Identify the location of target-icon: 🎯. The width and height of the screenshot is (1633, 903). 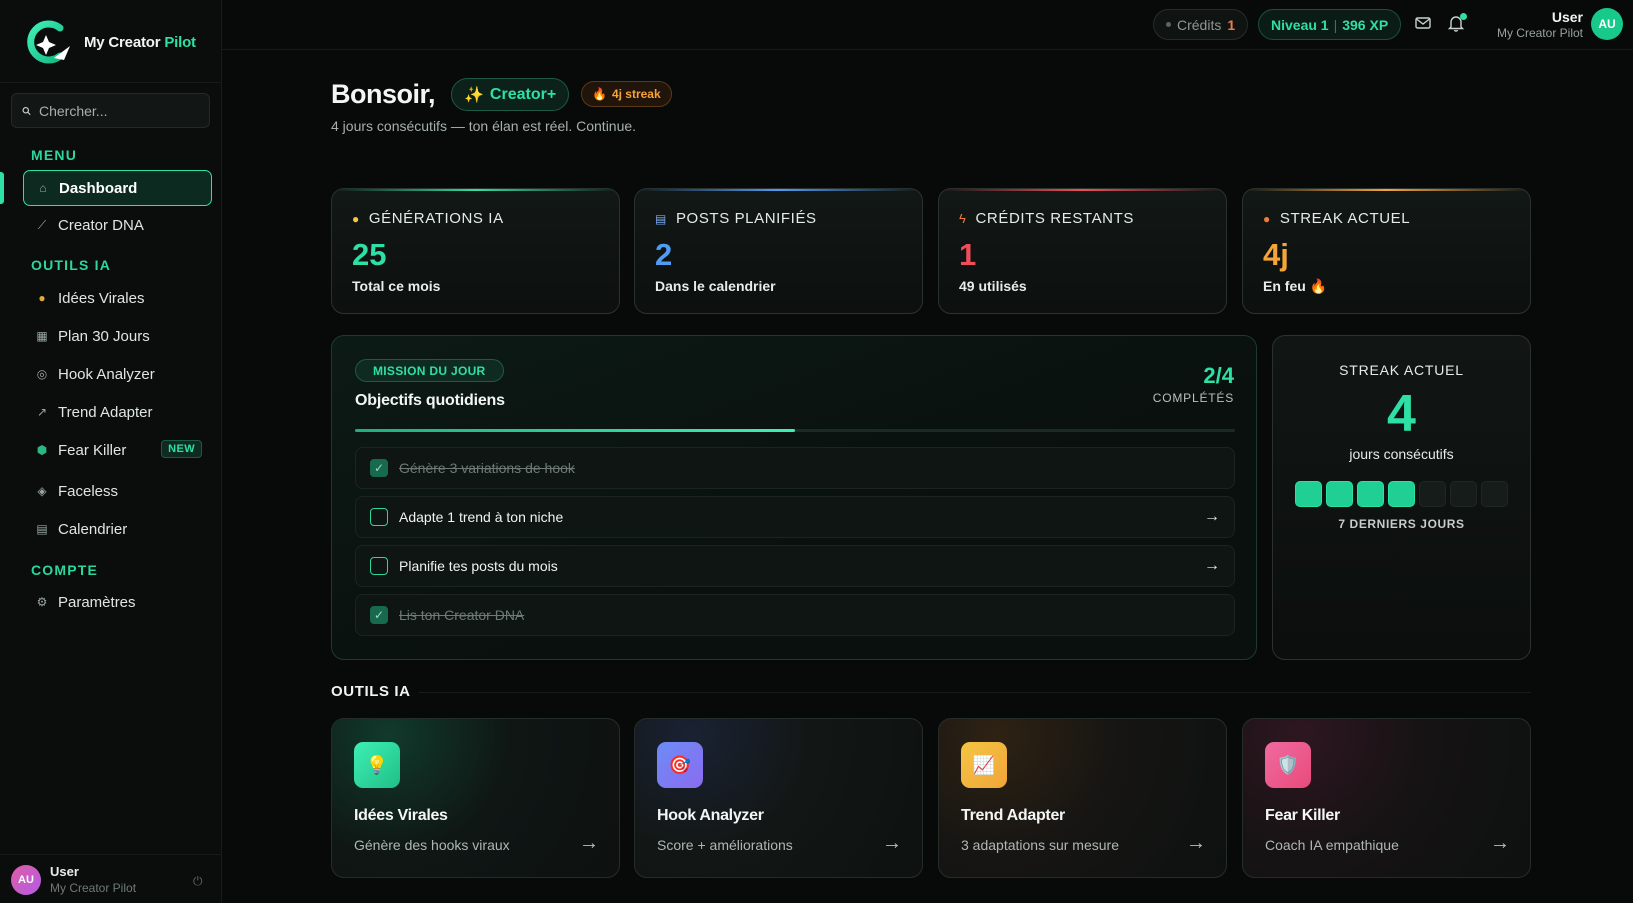
(680, 765).